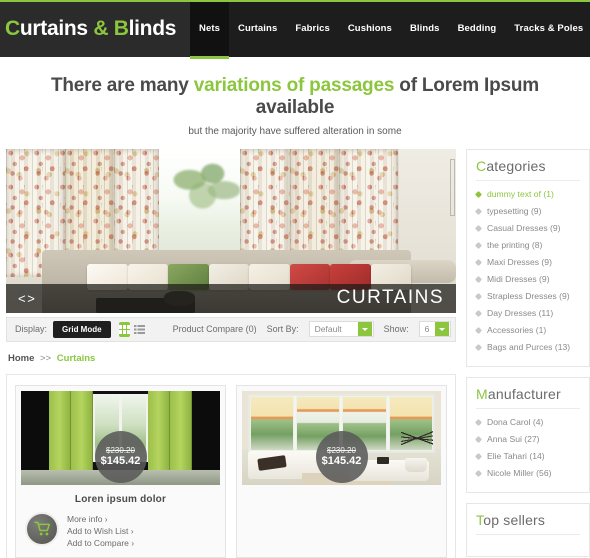  I want to click on sort-by-value: Default, so click(328, 329).